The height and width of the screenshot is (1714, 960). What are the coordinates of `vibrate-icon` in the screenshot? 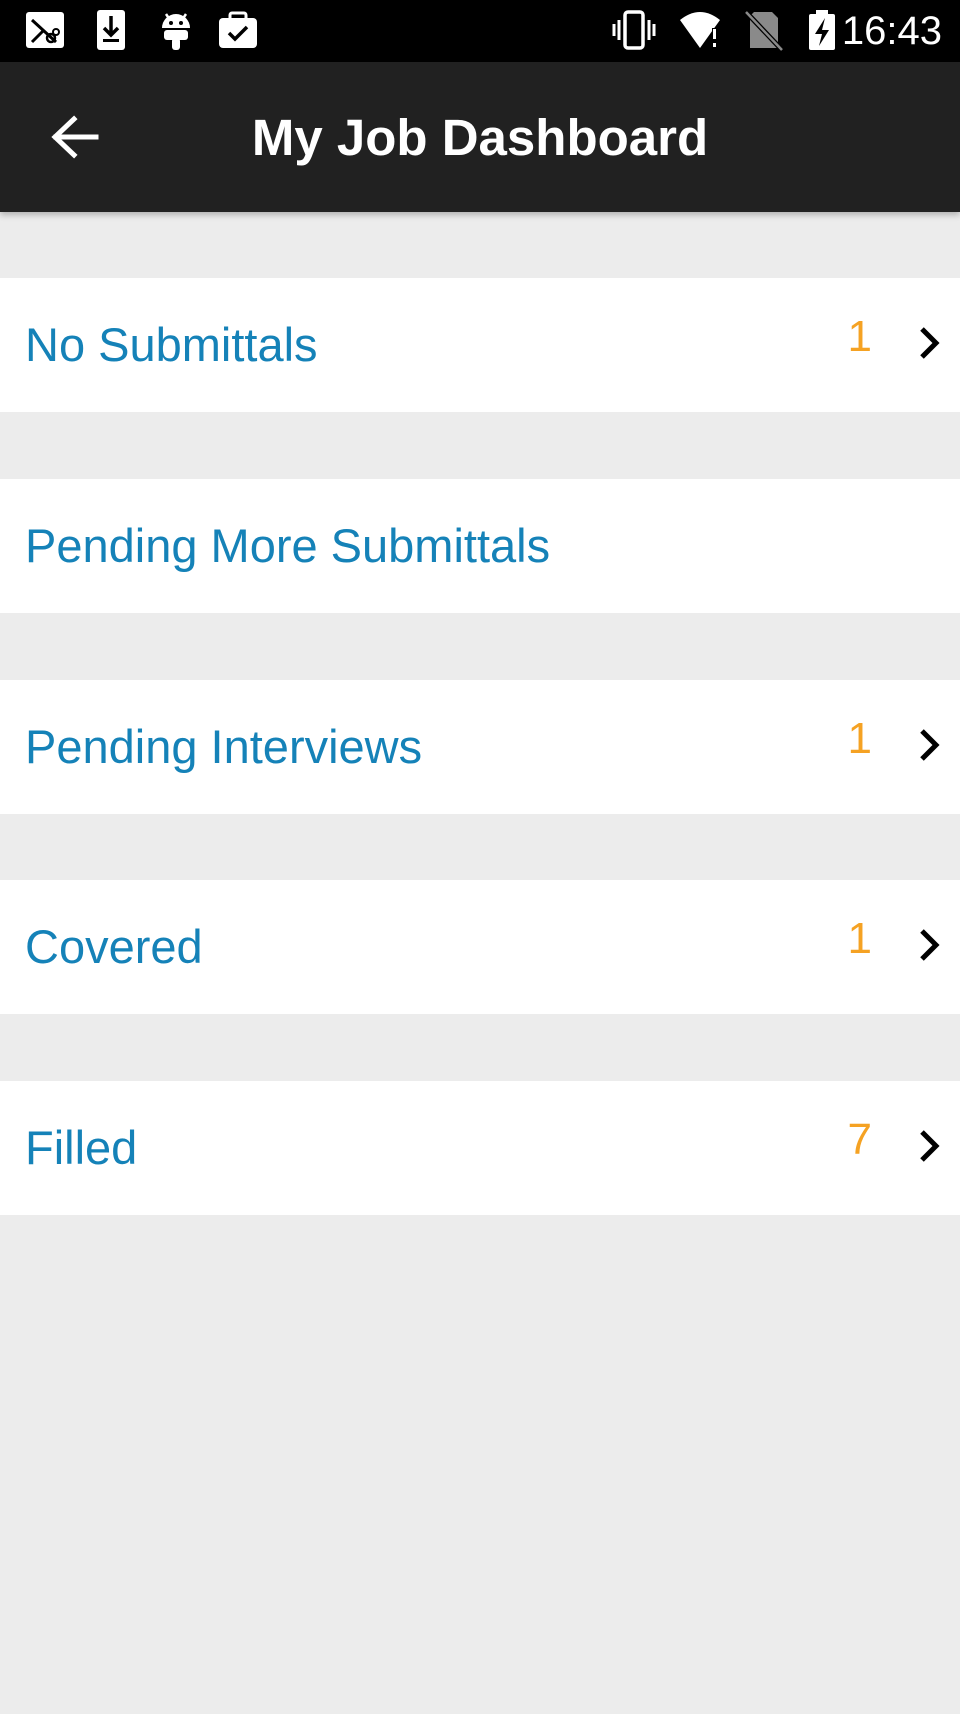 It's located at (634, 30).